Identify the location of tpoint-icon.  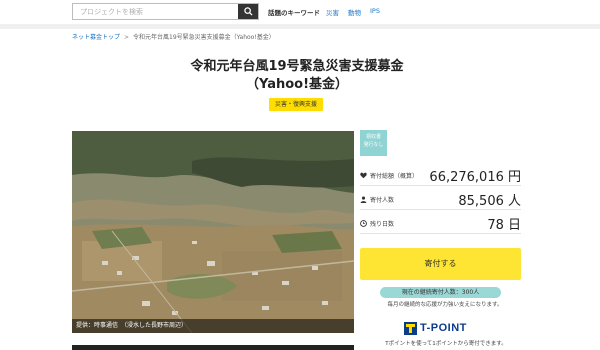
(410, 328).